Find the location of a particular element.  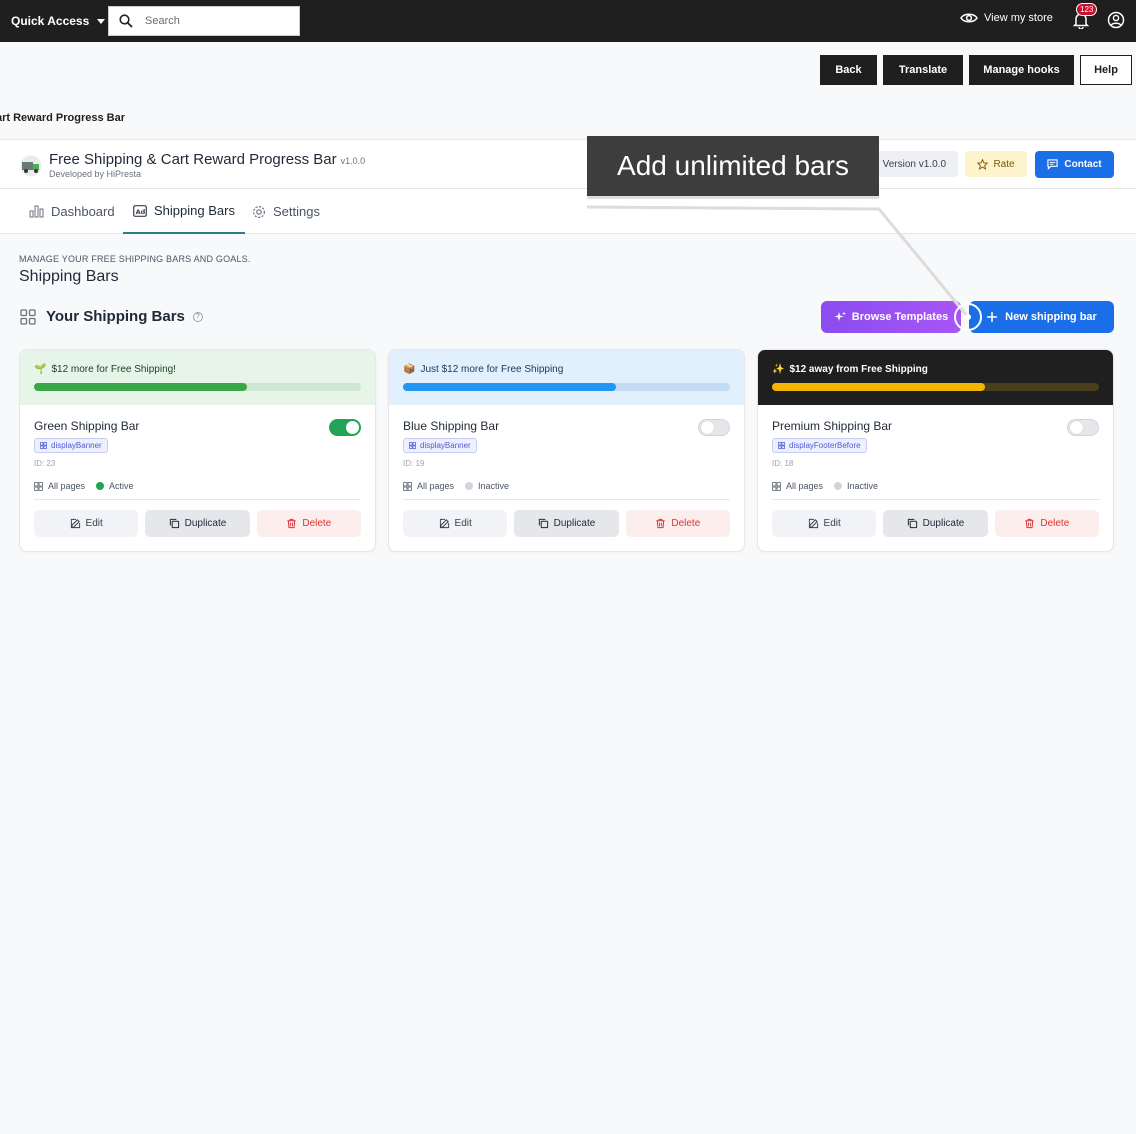

svg-text: Ad is located at coordinates (141, 211).